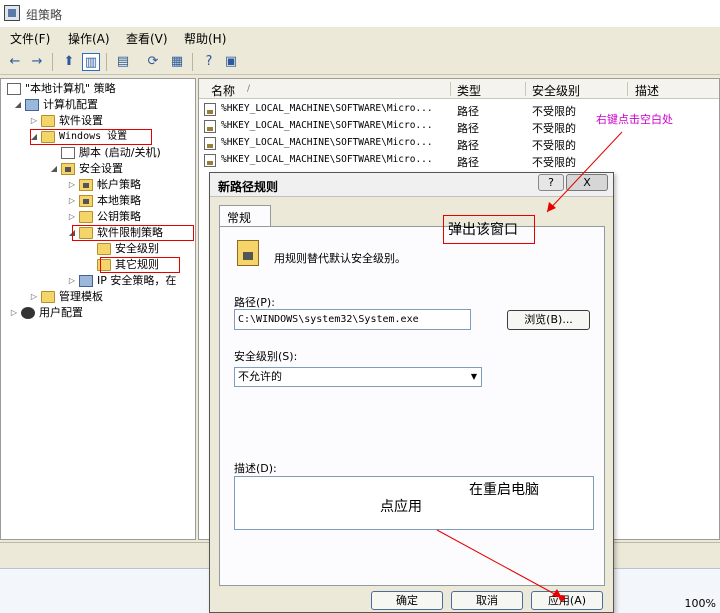  I want to click on window-title: 组策略, so click(44, 15).